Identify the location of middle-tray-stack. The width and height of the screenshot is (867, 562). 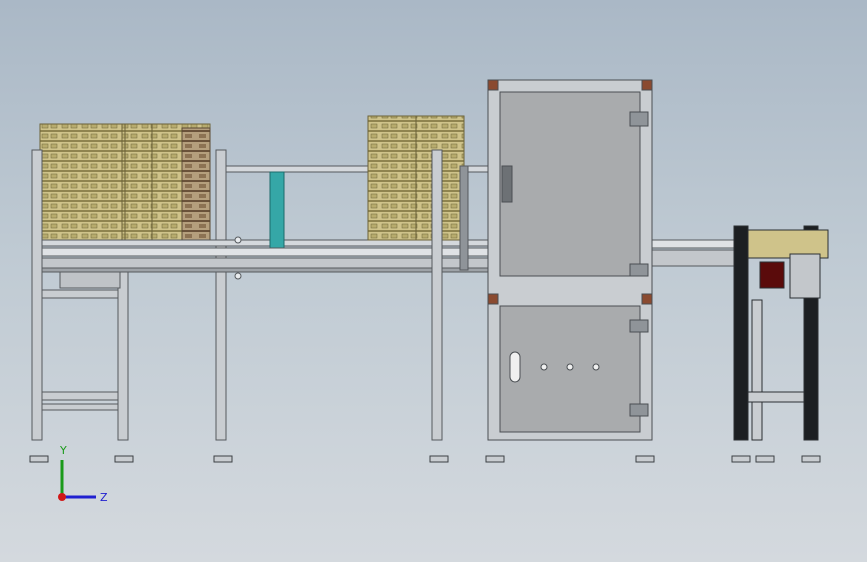
(416, 178).